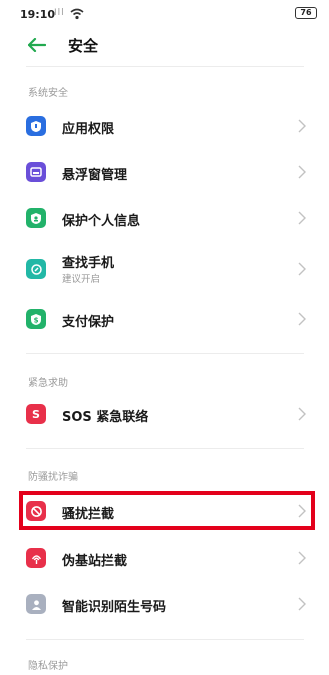  Describe the element at coordinates (306, 13) in the screenshot. I see `battery-indicator: 76` at that location.